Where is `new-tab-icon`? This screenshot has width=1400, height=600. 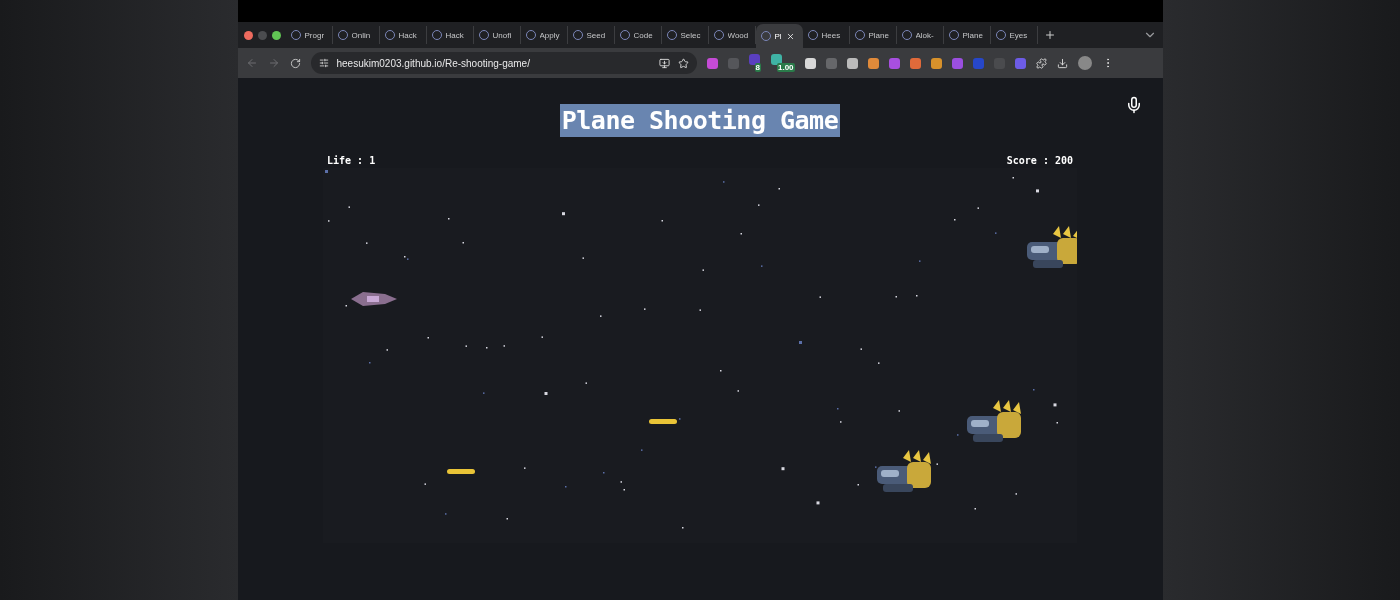
new-tab-icon is located at coordinates (1049, 35).